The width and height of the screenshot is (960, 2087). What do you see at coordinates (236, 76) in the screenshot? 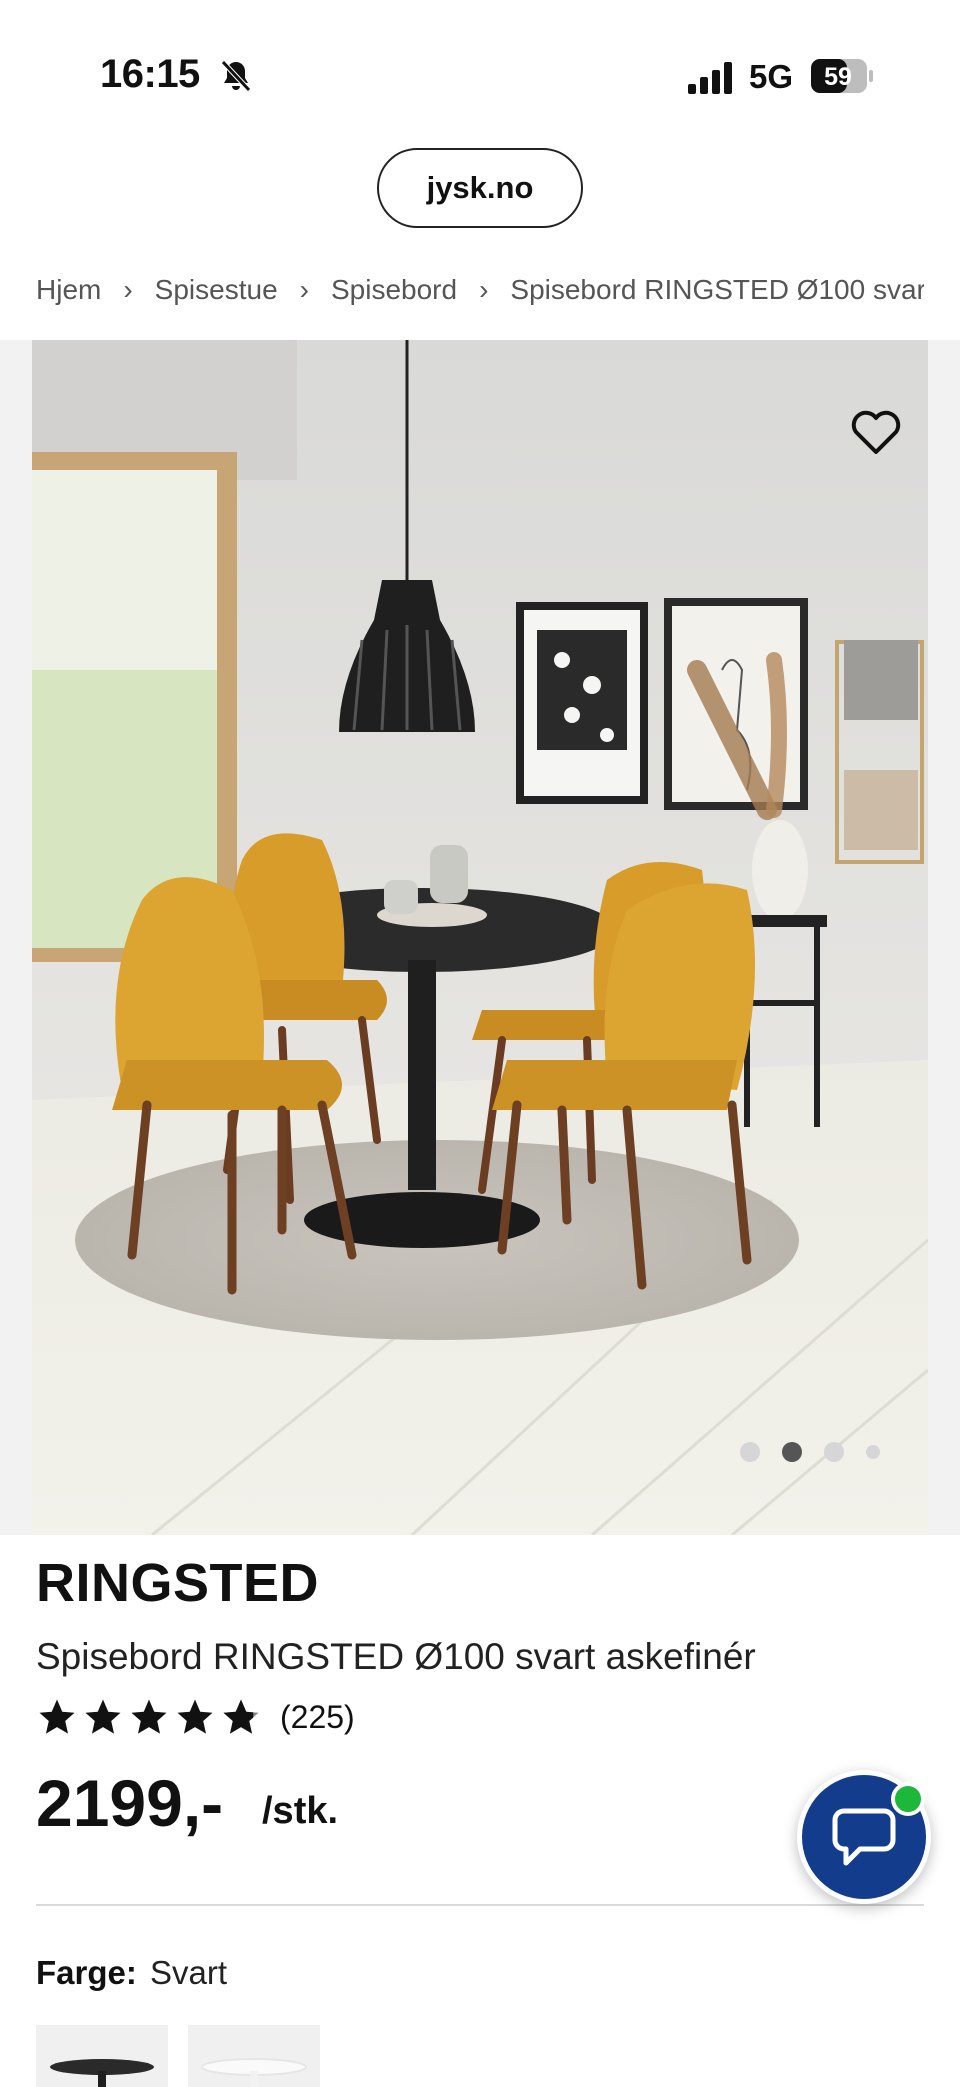
I see `bell-off-icon` at bounding box center [236, 76].